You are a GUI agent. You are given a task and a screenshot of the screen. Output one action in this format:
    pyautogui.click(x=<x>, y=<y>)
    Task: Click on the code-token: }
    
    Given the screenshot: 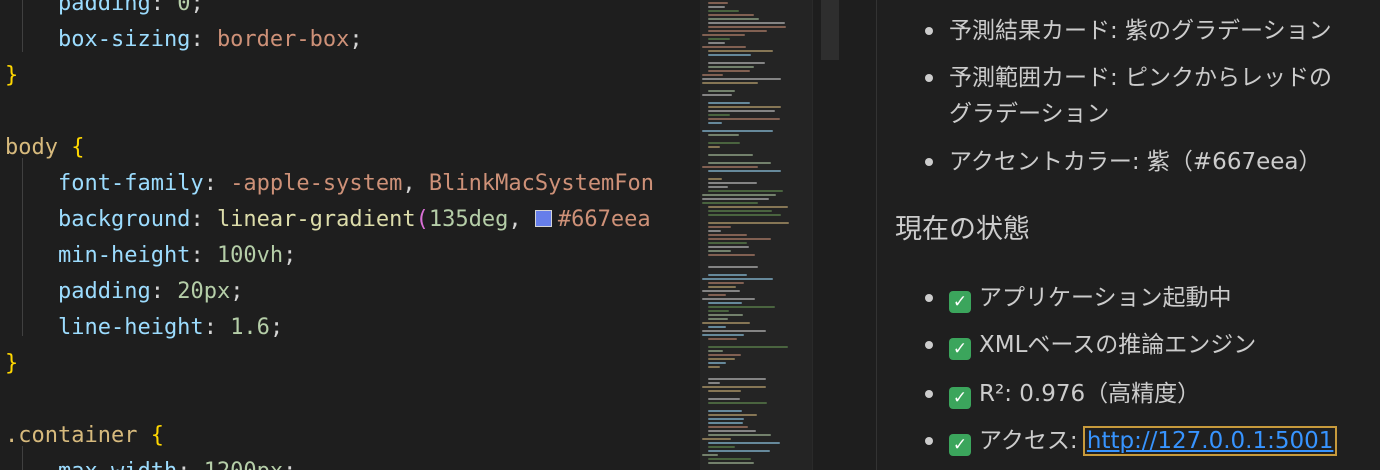 What is the action you would take?
    pyautogui.click(x=12, y=75)
    